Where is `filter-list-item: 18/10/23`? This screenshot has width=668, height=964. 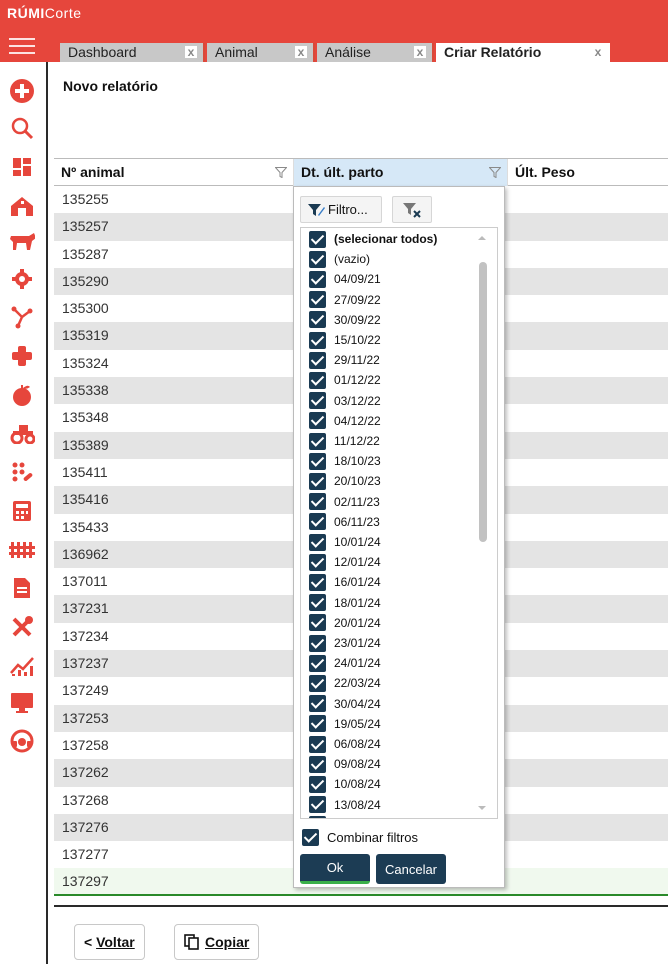
filter-list-item: 18/10/23 is located at coordinates (345, 461).